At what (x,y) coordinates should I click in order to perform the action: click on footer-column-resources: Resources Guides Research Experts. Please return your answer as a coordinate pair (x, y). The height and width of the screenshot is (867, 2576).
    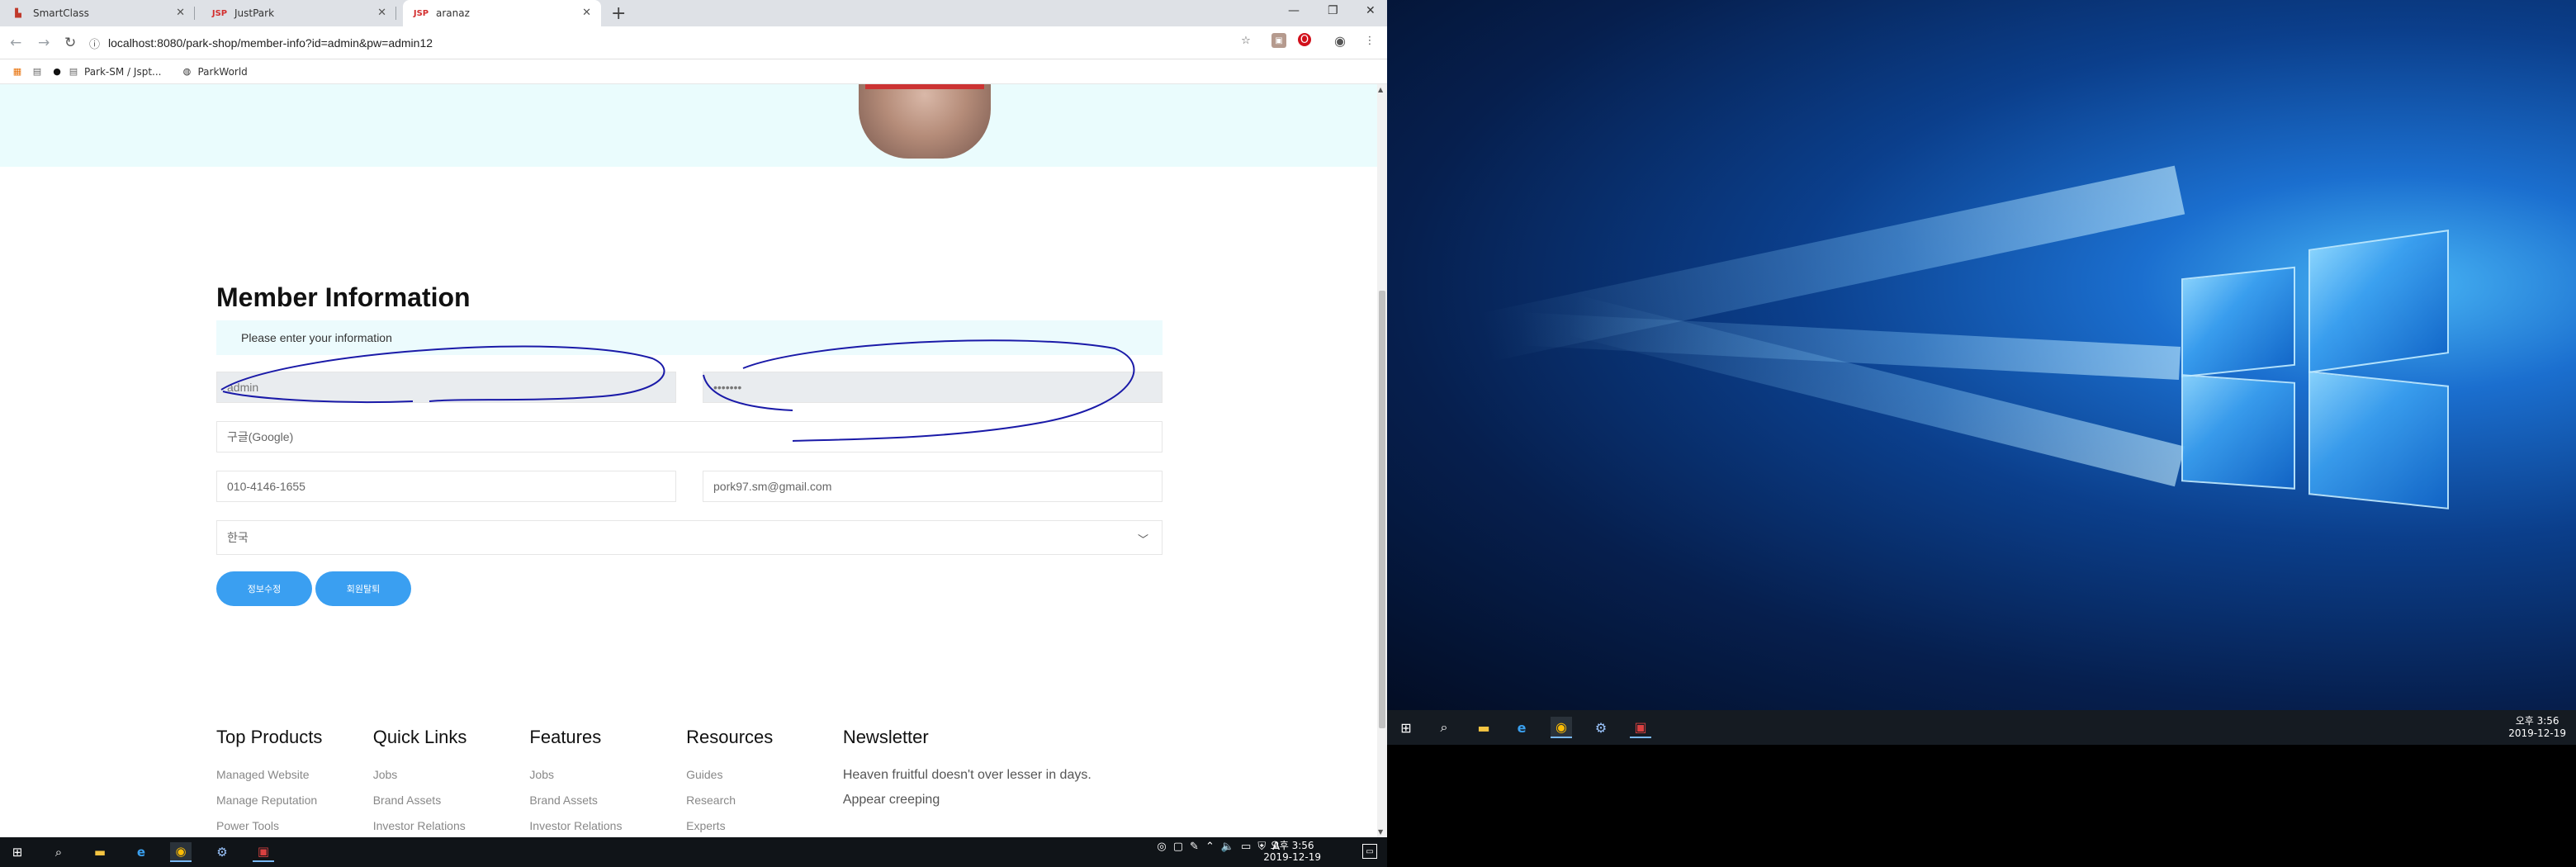
    Looking at the image, I should click on (764, 782).